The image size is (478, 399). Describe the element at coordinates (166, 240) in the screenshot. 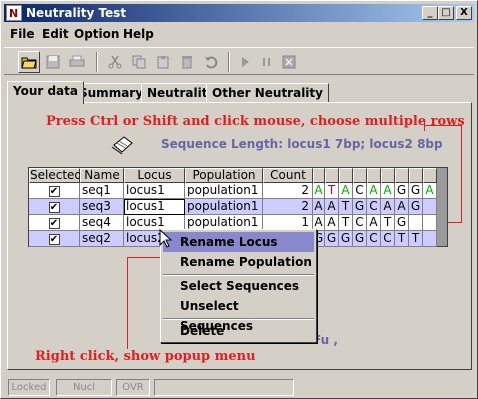

I see `mouse-pointer-icon` at that location.